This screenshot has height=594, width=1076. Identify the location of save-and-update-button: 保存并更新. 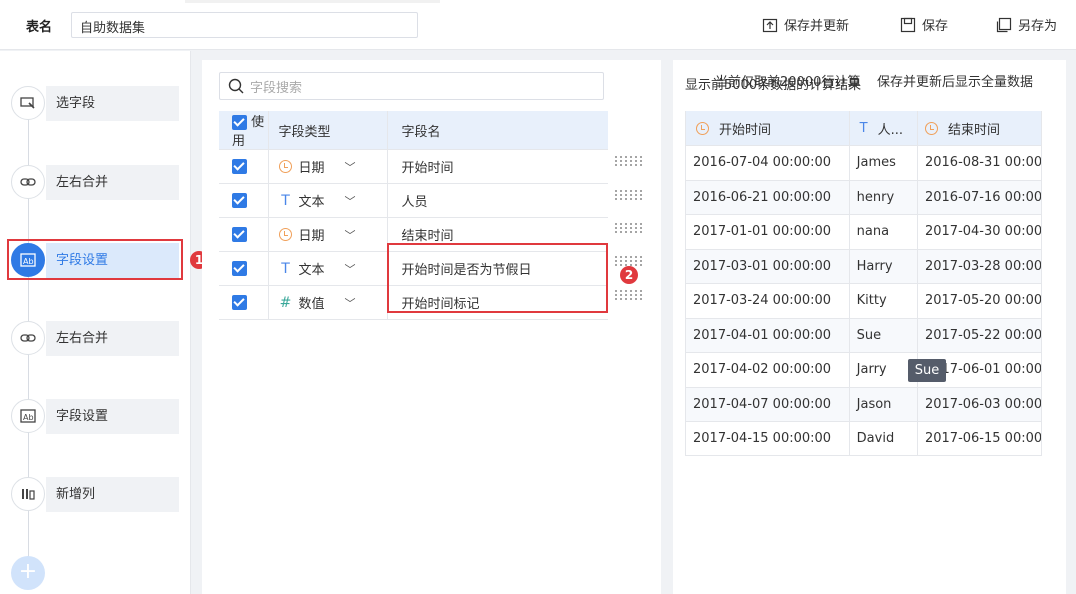
(805, 24).